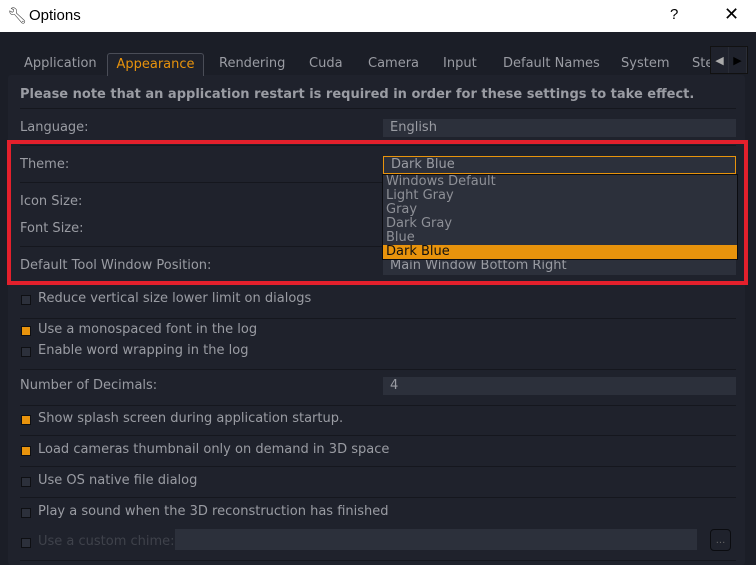 This screenshot has width=756, height=565. What do you see at coordinates (560, 210) in the screenshot?
I see `theme-option: Gray` at bounding box center [560, 210].